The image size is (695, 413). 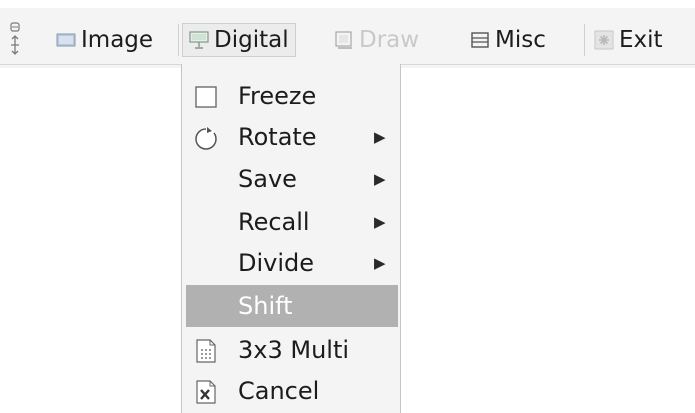 What do you see at coordinates (206, 138) in the screenshot?
I see `rotate-icon` at bounding box center [206, 138].